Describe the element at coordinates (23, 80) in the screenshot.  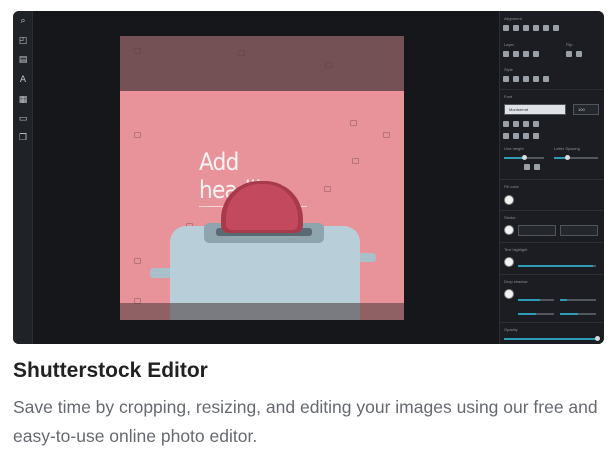
I see `text-icon: A` at that location.